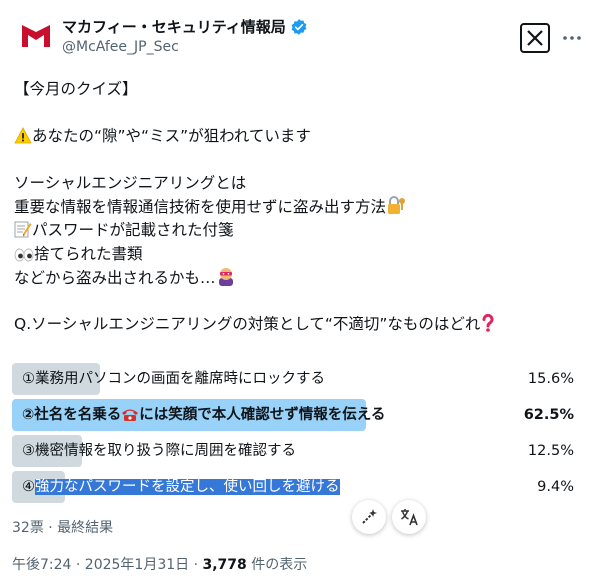 The image size is (594, 580). I want to click on lock-key-icon, so click(396, 209).